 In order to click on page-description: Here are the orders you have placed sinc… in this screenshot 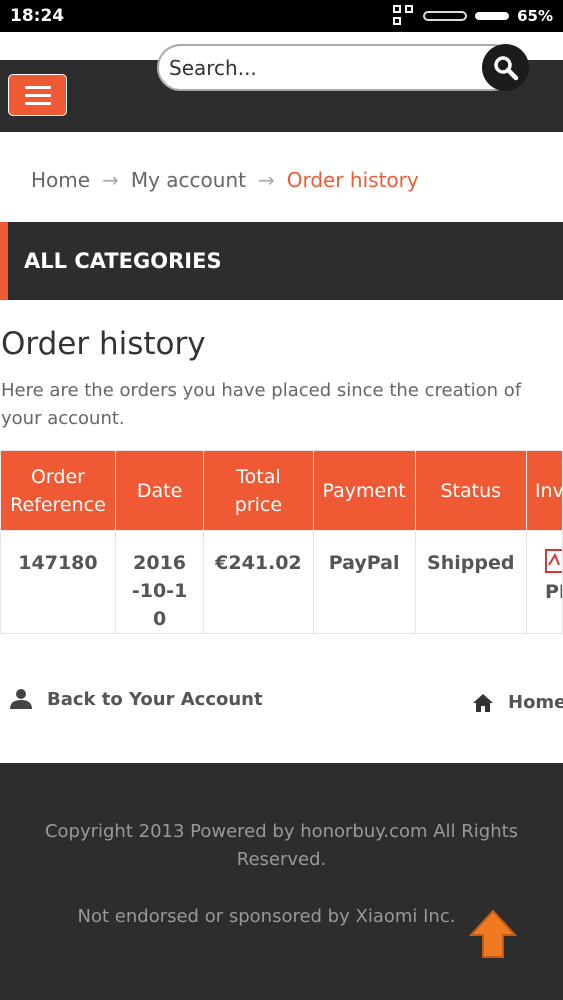, I will do `click(261, 404)`.